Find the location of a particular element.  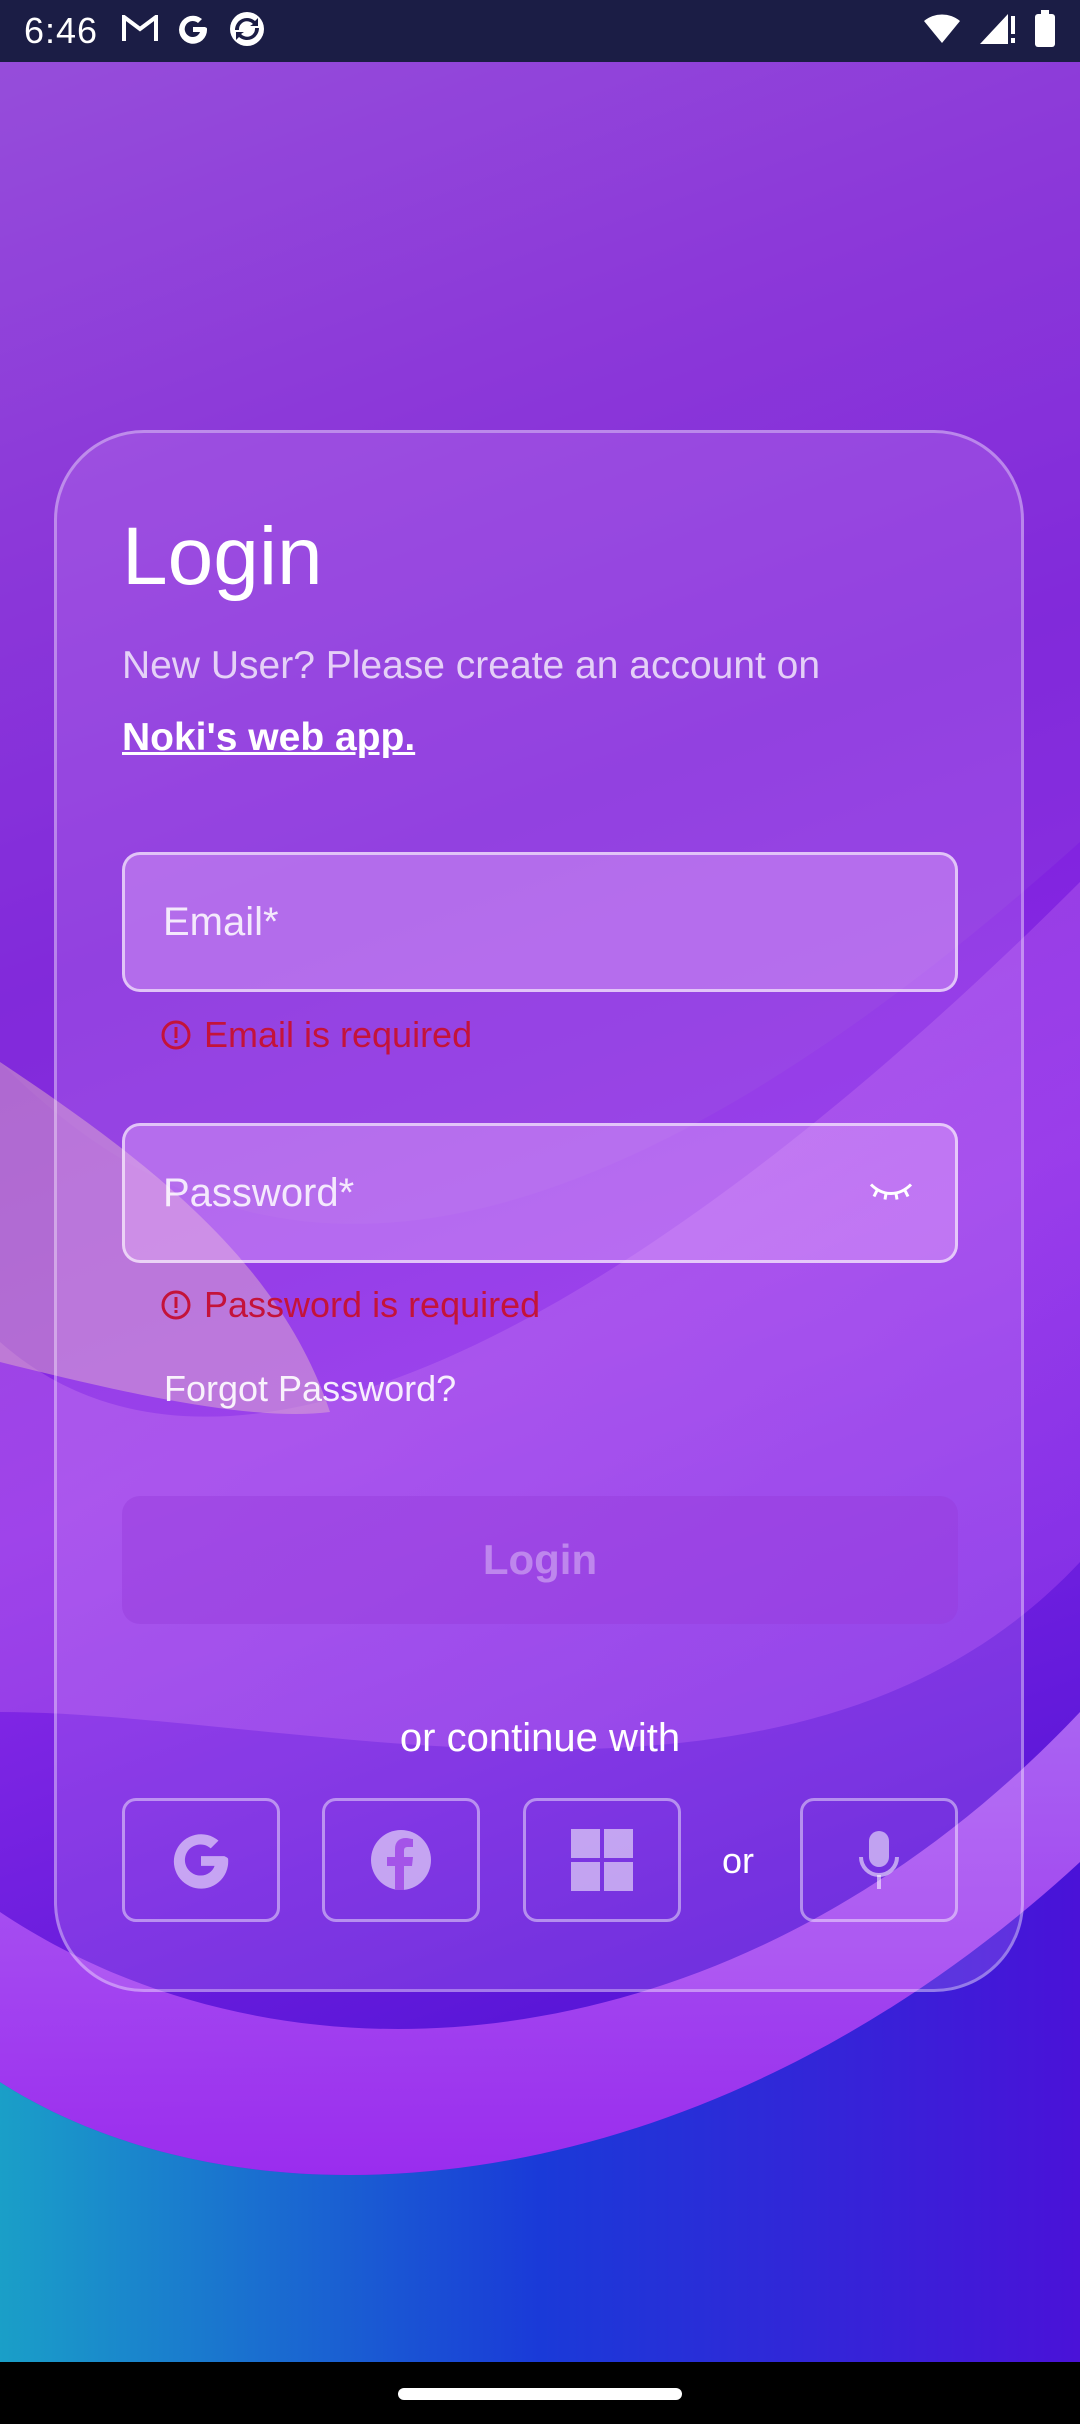

microphone-icon is located at coordinates (879, 1860).